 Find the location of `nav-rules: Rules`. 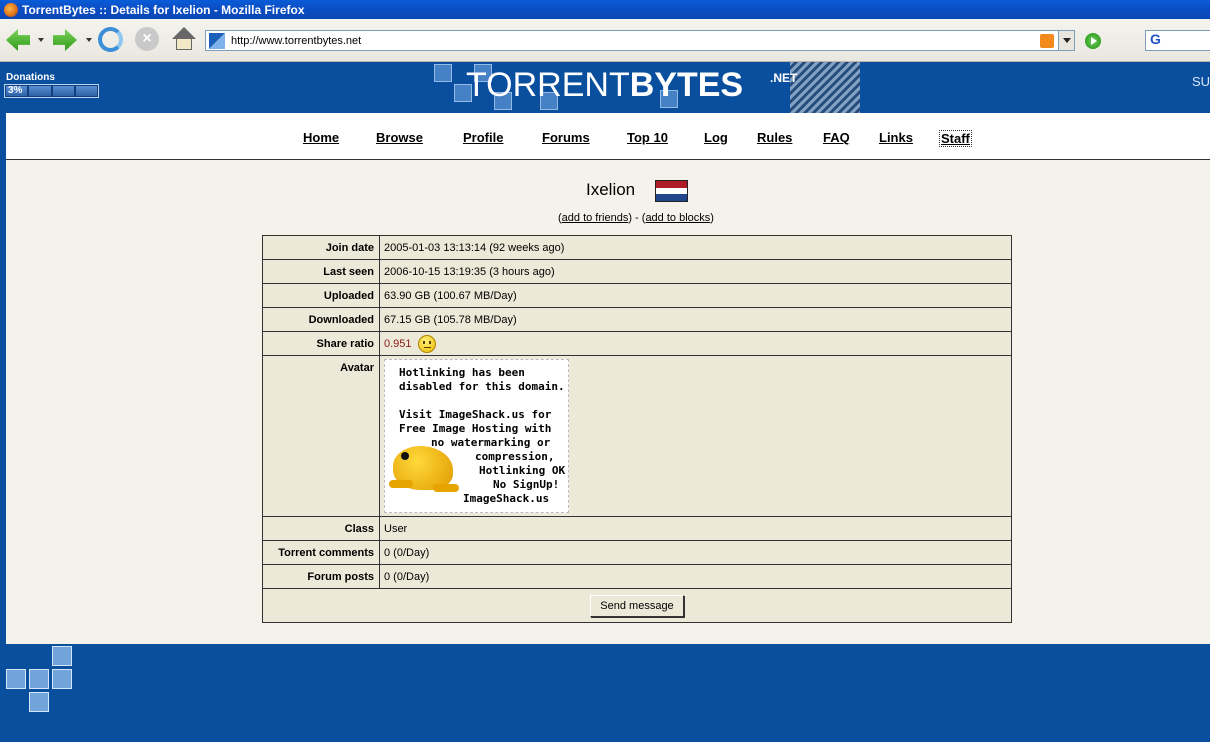

nav-rules: Rules is located at coordinates (774, 137).